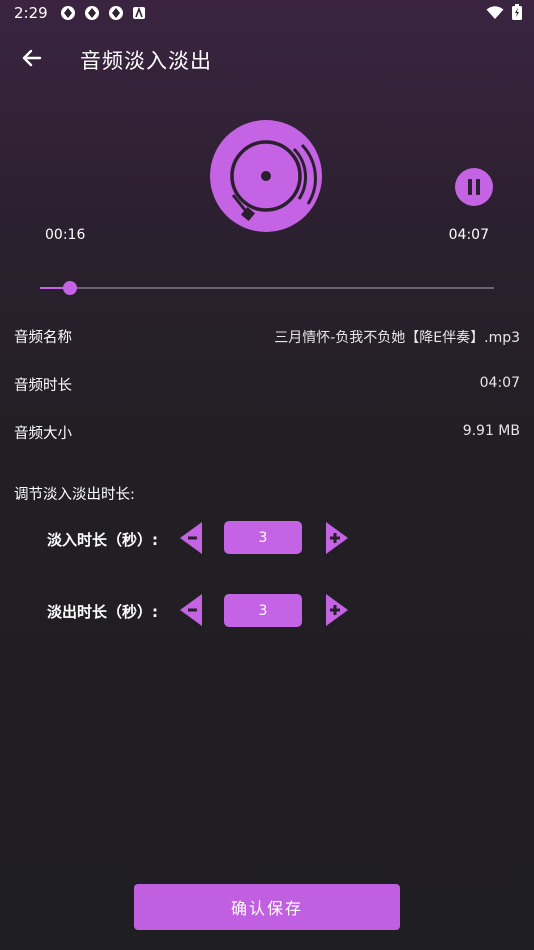 This screenshot has height=950, width=534. I want to click on fade-in-increase-button, so click(337, 538).